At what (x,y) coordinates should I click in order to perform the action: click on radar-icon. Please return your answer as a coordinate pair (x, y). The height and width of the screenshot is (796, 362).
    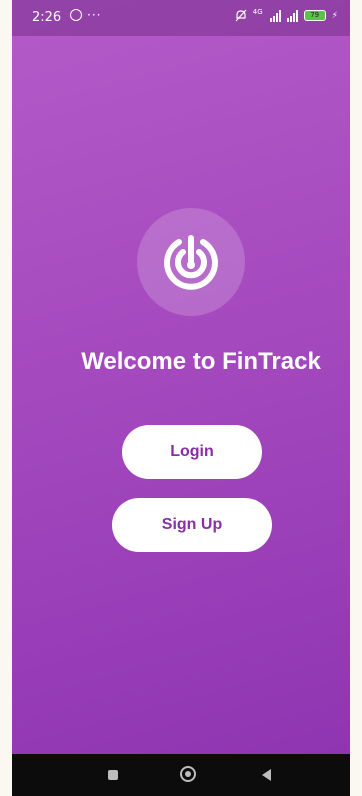
    Looking at the image, I should click on (191, 262).